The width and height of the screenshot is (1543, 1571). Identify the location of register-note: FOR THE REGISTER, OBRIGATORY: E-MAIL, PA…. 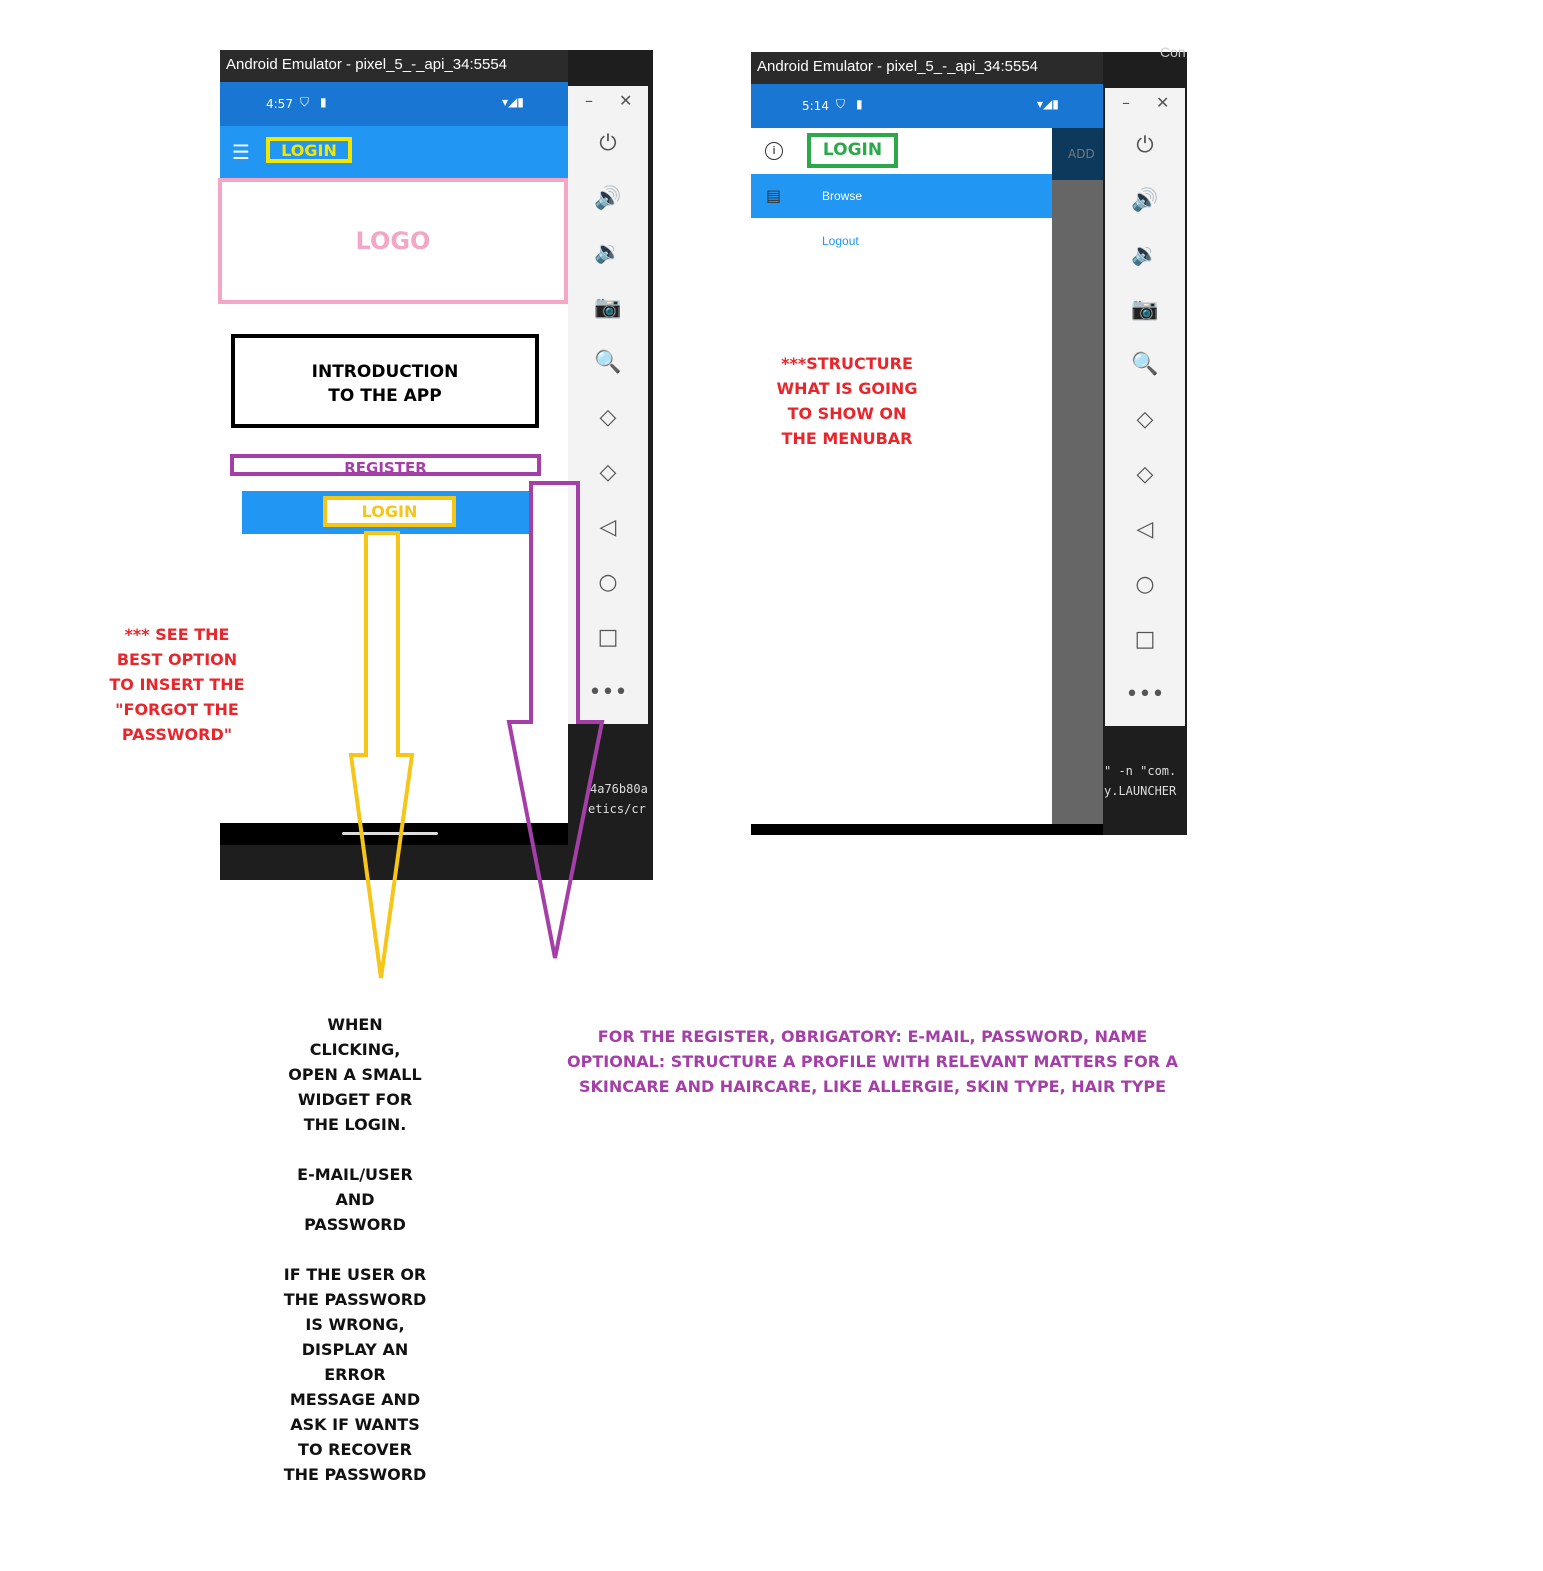
(872, 1061).